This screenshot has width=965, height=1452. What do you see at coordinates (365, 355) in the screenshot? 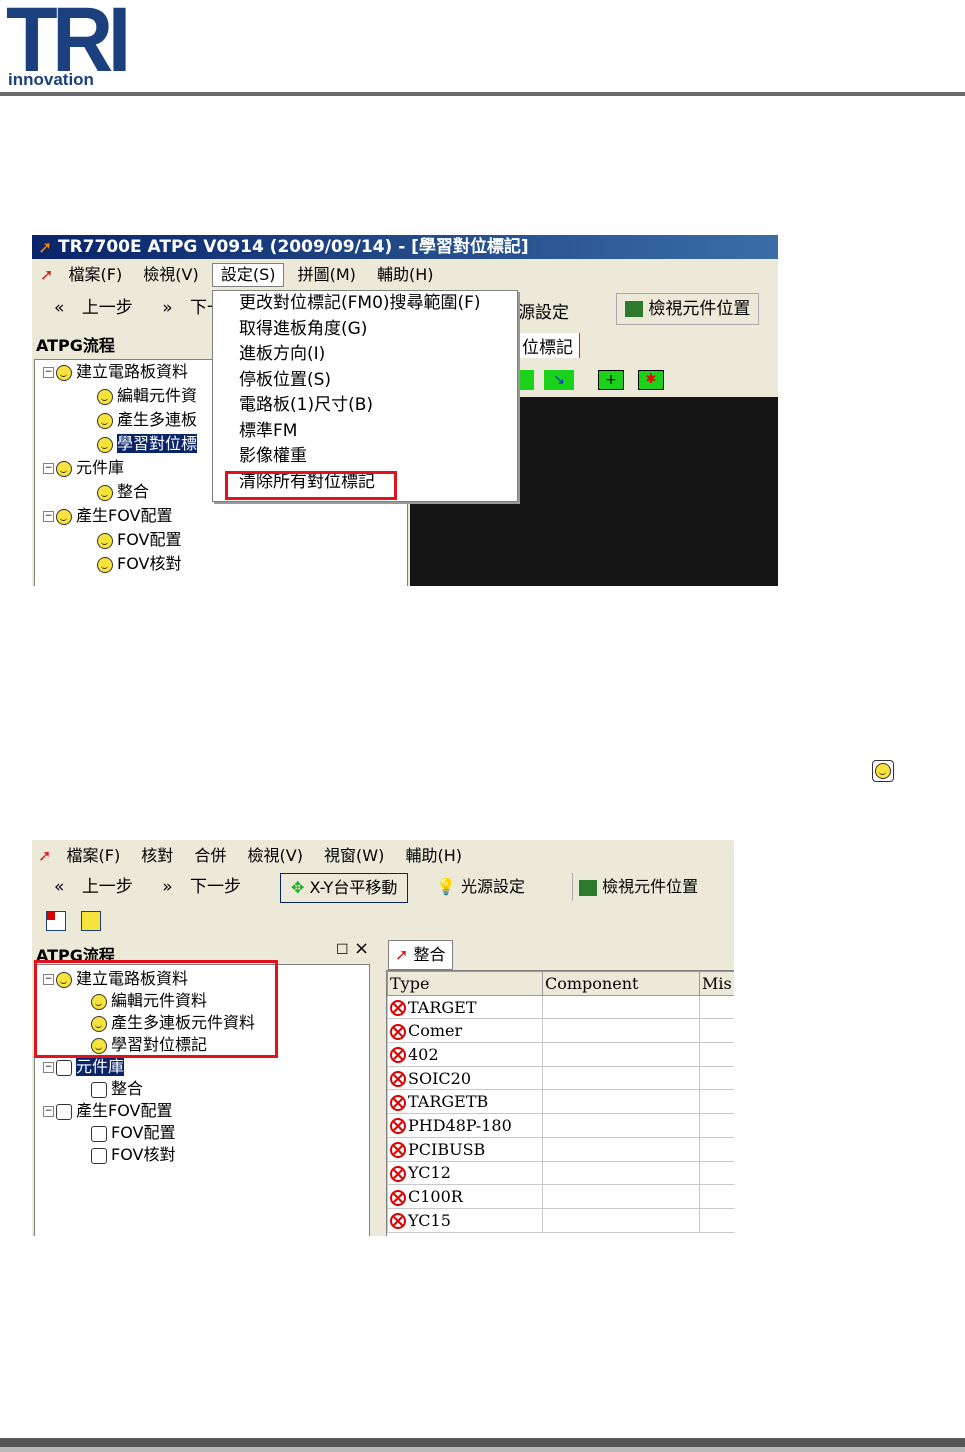
I see `menu-item-board-direction: 進板方向(I)` at bounding box center [365, 355].